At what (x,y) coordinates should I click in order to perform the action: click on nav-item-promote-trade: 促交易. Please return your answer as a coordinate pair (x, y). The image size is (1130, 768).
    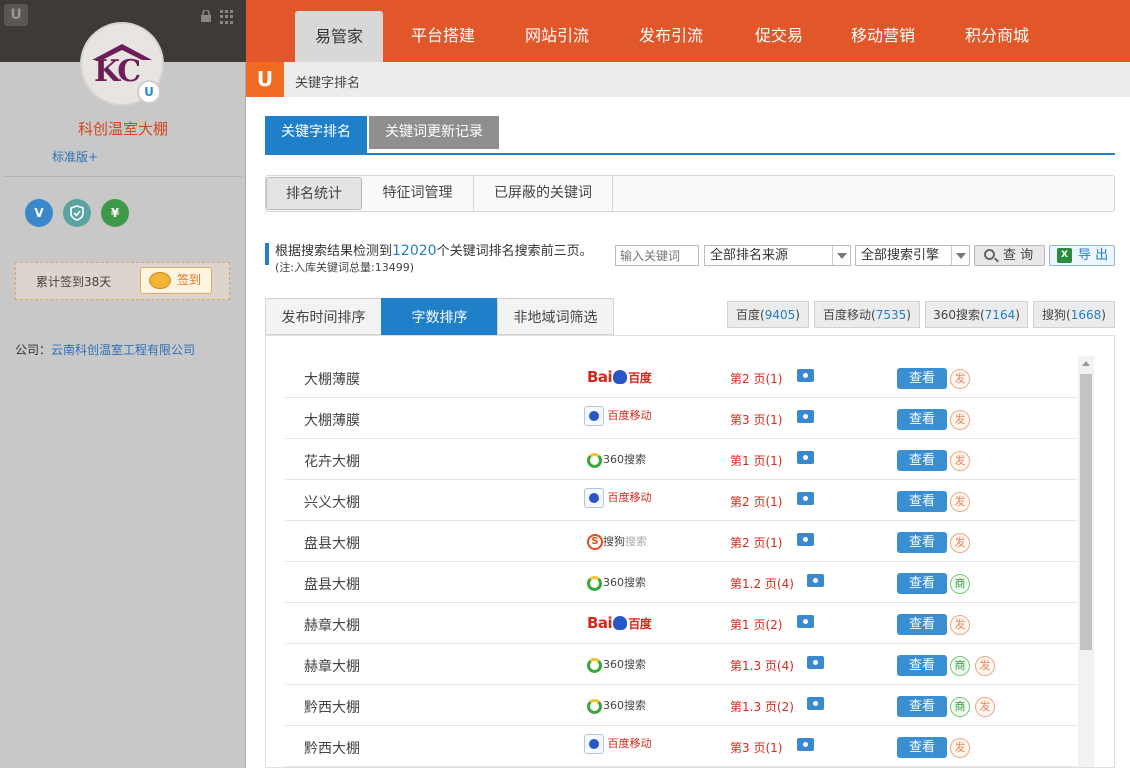
    Looking at the image, I should click on (779, 31).